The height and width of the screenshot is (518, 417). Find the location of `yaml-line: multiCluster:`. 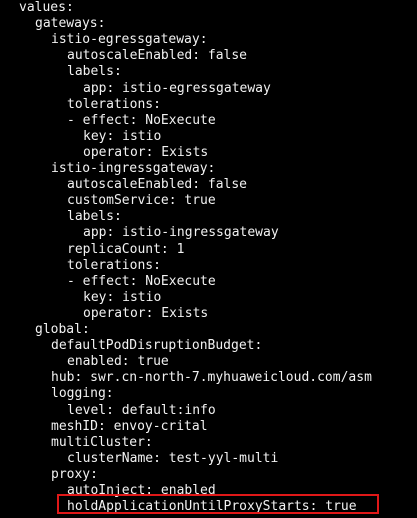

yaml-line: multiCluster: is located at coordinates (102, 442).